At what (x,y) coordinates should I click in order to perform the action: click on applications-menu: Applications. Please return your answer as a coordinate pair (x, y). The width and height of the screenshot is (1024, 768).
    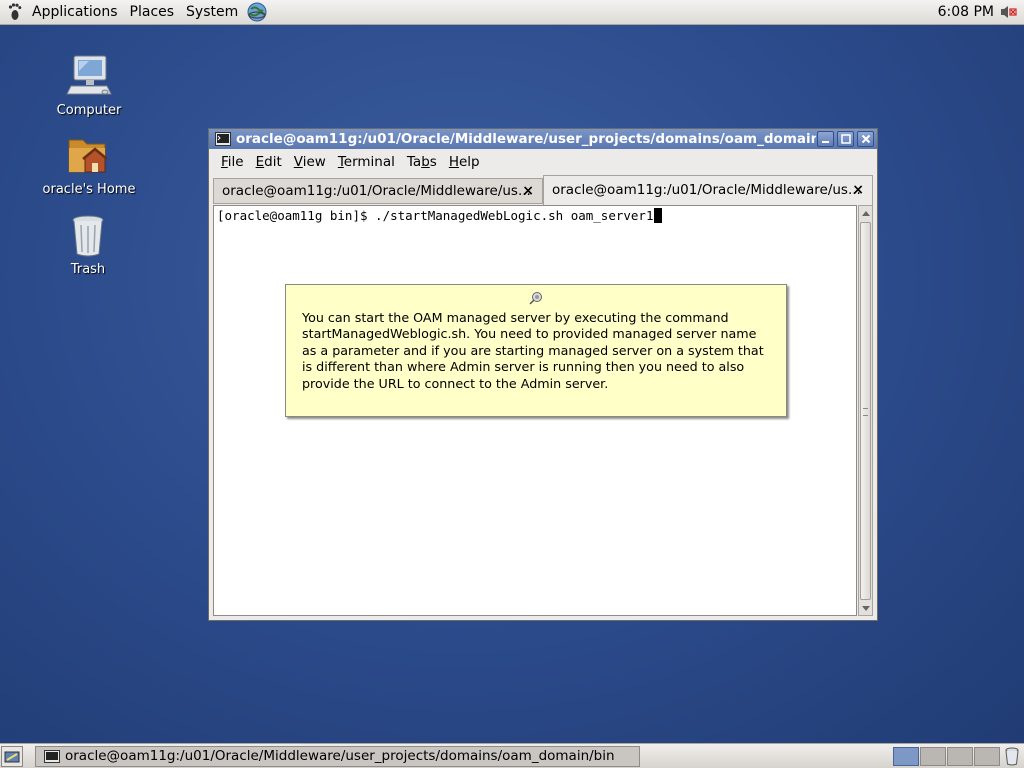
    Looking at the image, I should click on (75, 12).